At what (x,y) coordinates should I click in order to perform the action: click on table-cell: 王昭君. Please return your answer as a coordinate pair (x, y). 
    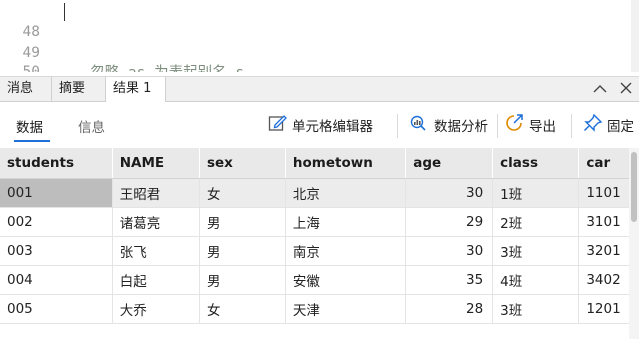
    Looking at the image, I should click on (156, 193).